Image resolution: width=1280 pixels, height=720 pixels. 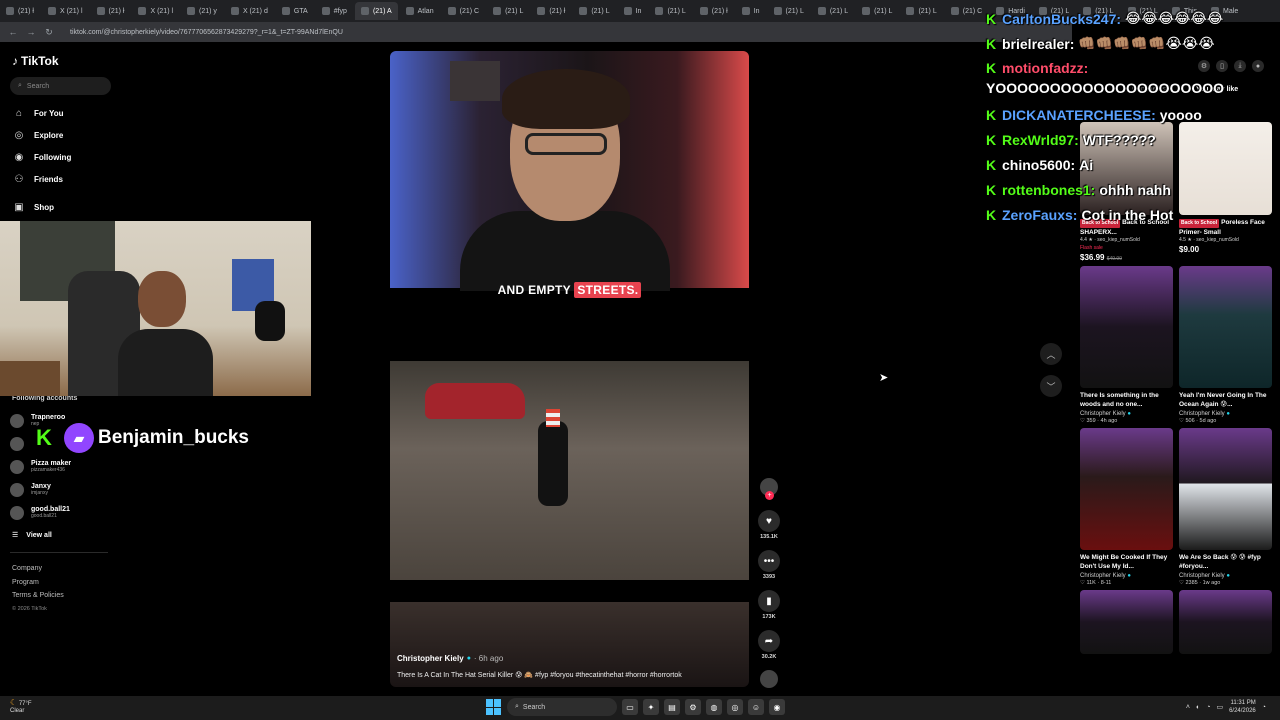 What do you see at coordinates (769, 679) in the screenshot?
I see `music-disc-icon` at bounding box center [769, 679].